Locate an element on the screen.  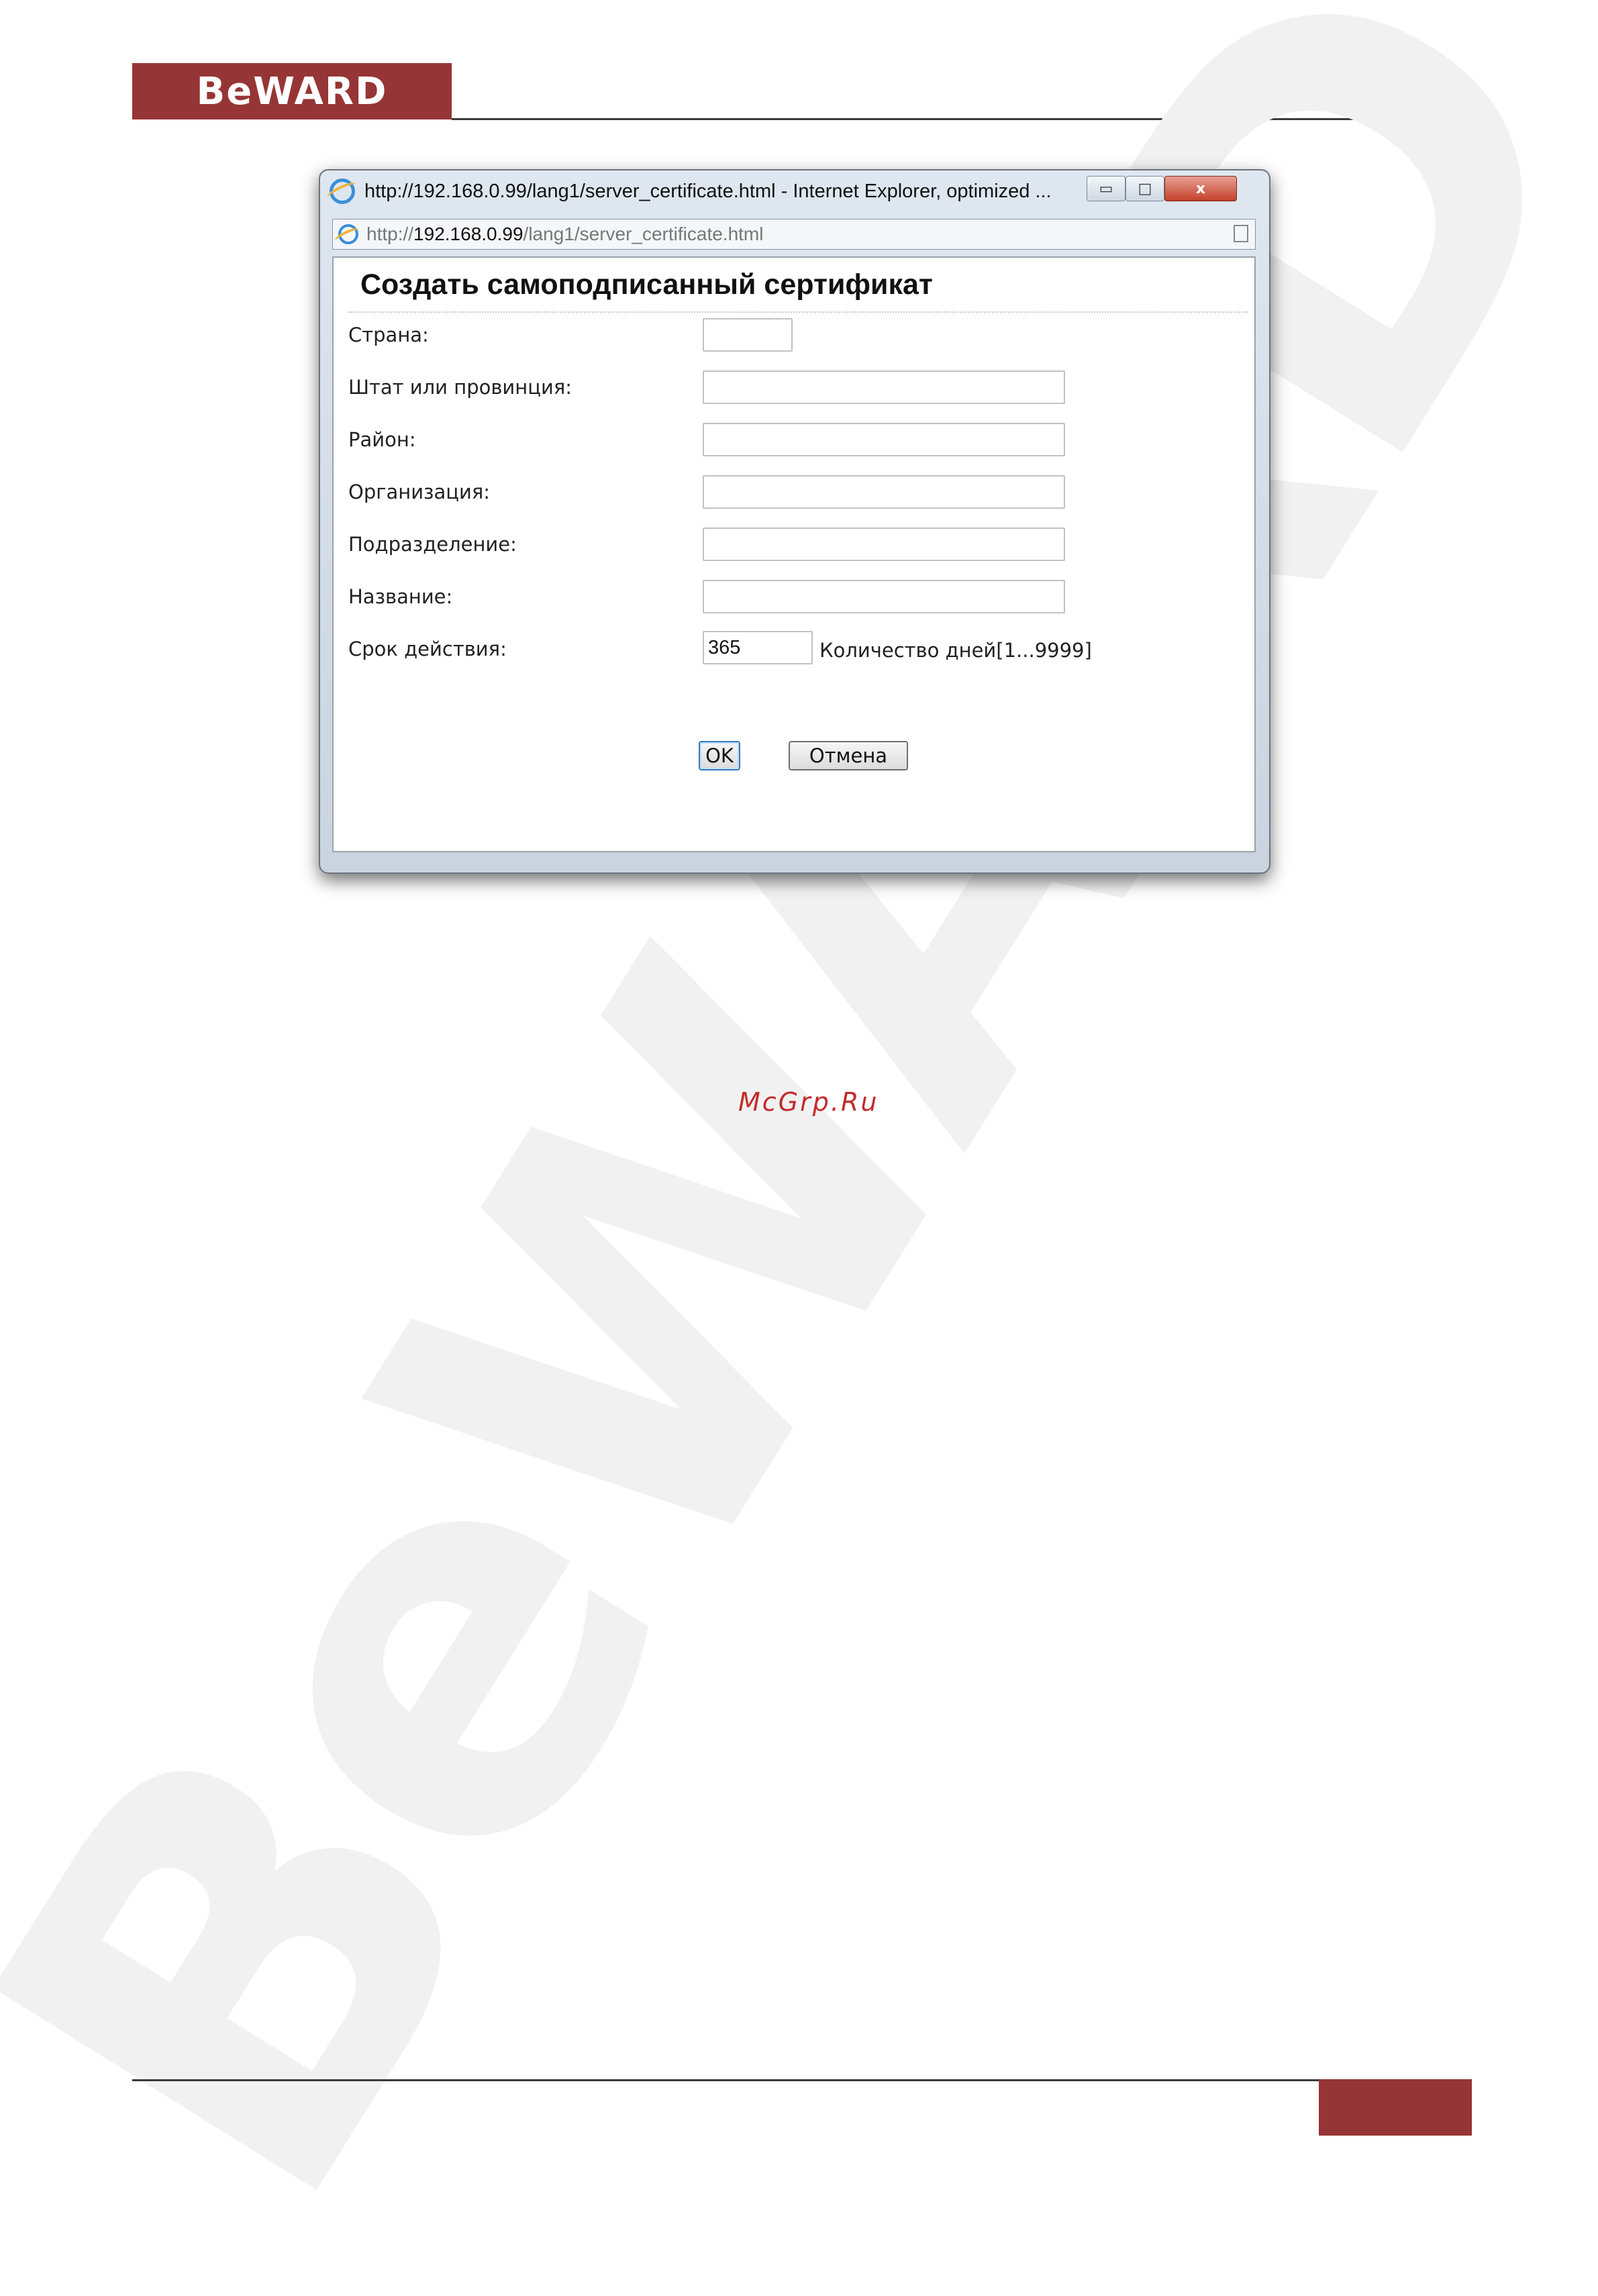
state-label: Штат или провинция: is located at coordinates (460, 387).